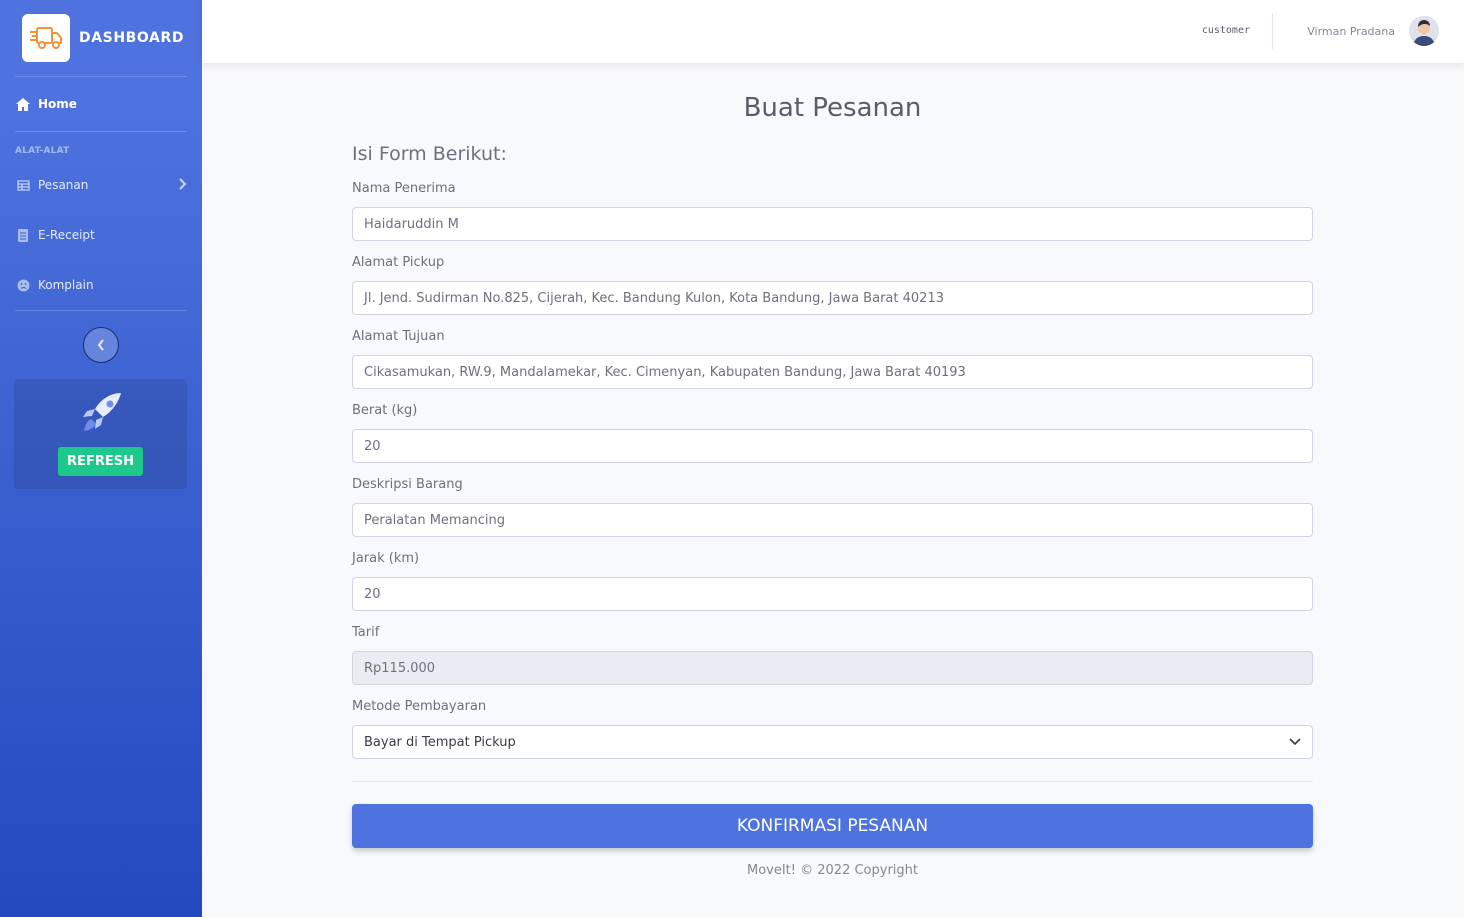 This screenshot has width=1464, height=917. I want to click on home-icon, so click(23, 104).